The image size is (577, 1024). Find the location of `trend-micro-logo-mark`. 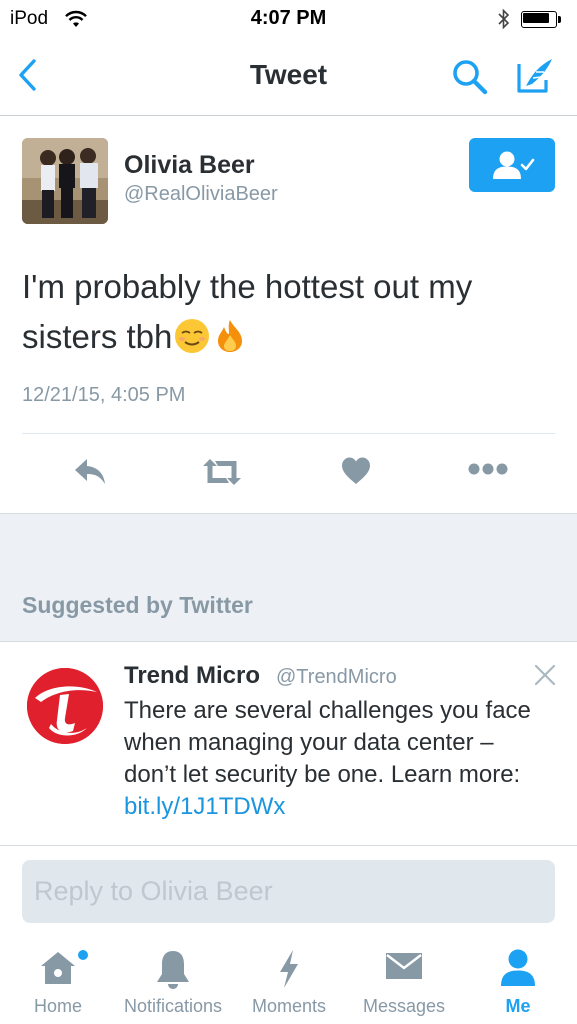

trend-micro-logo-mark is located at coordinates (65, 706).